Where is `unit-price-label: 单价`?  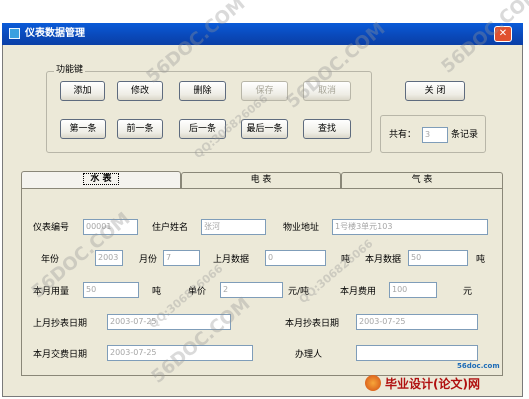
unit-price-label: 单价 is located at coordinates (197, 292).